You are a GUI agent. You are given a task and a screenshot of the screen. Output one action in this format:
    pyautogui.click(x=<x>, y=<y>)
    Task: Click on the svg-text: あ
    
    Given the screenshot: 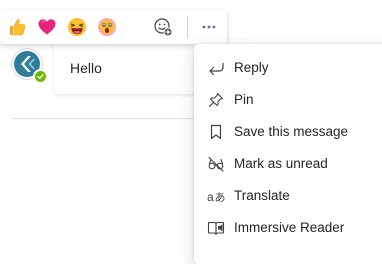 What is the action you would take?
    pyautogui.click(x=220, y=197)
    